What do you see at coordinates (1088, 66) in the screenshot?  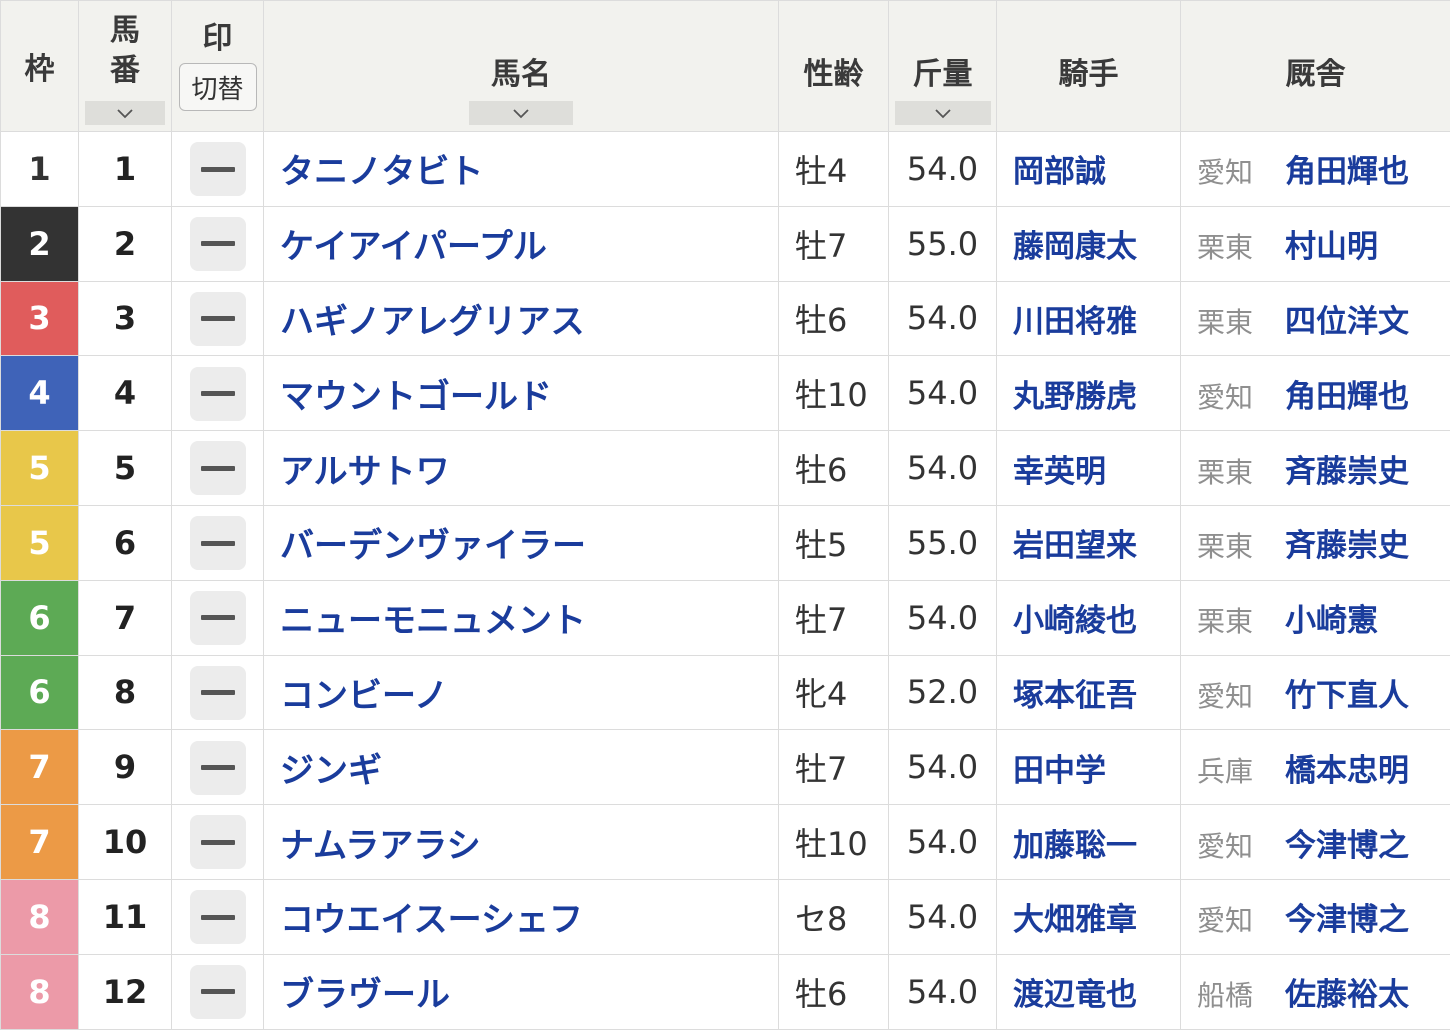 I see `header-jockey: 騎手` at bounding box center [1088, 66].